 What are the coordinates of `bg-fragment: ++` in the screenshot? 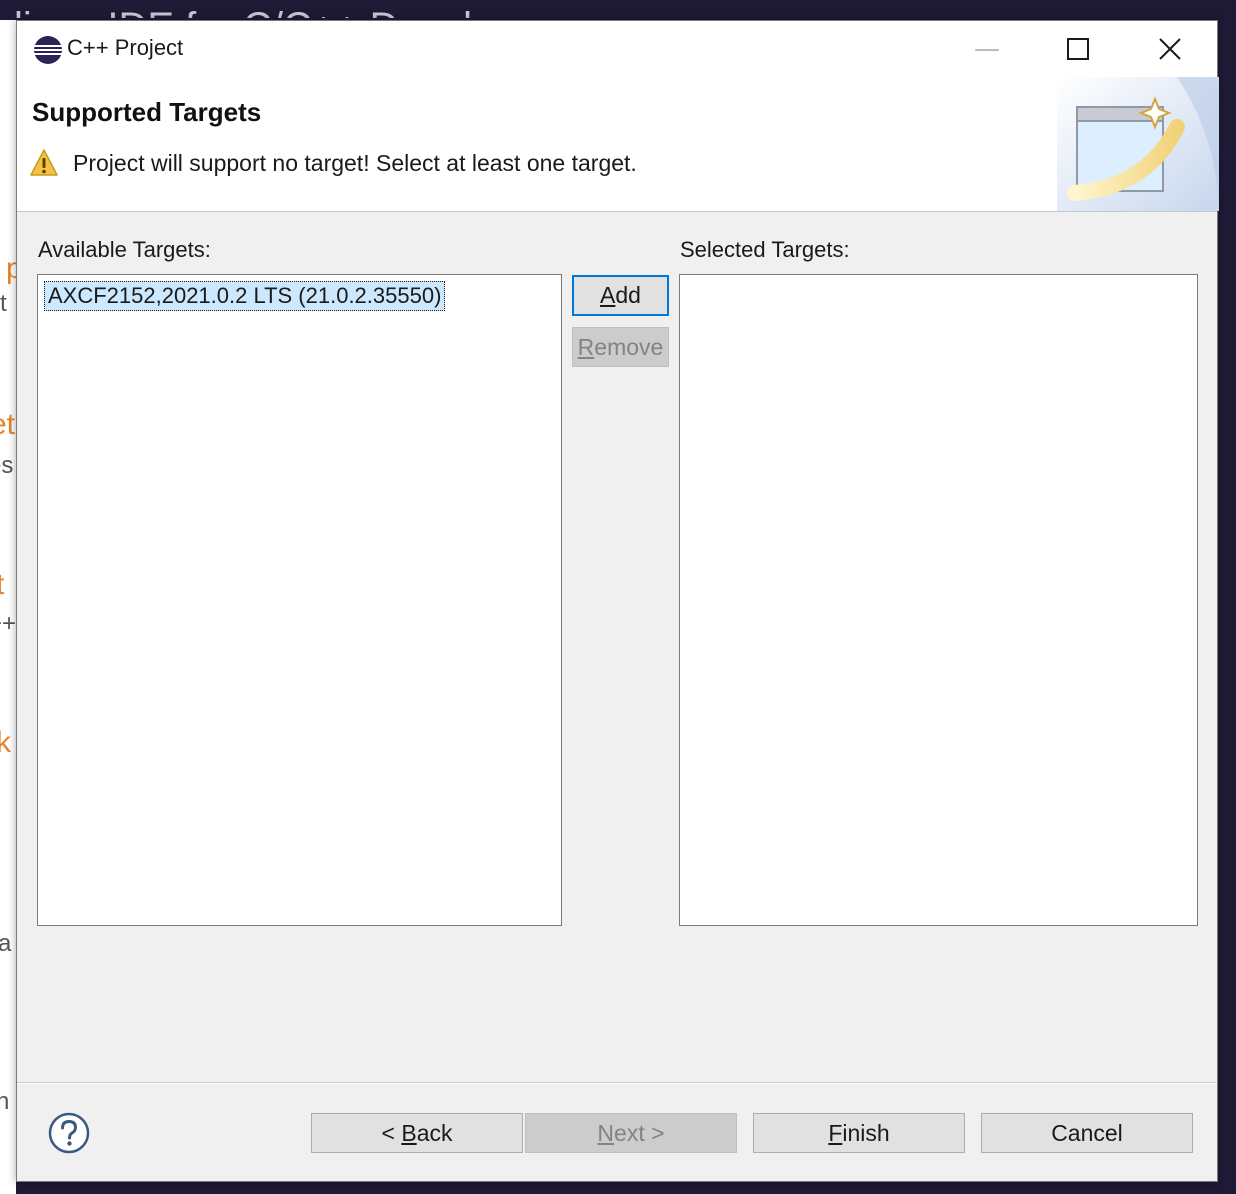 It's located at (8, 623).